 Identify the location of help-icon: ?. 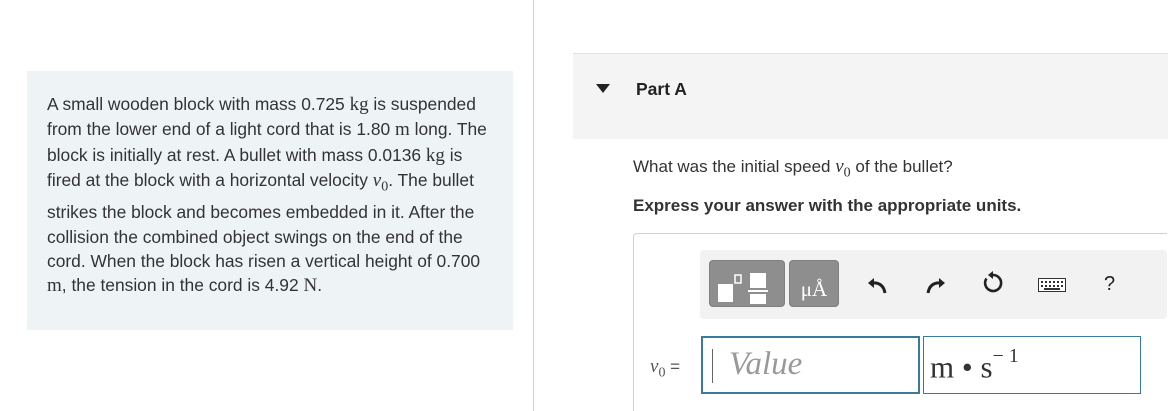
(1109, 284).